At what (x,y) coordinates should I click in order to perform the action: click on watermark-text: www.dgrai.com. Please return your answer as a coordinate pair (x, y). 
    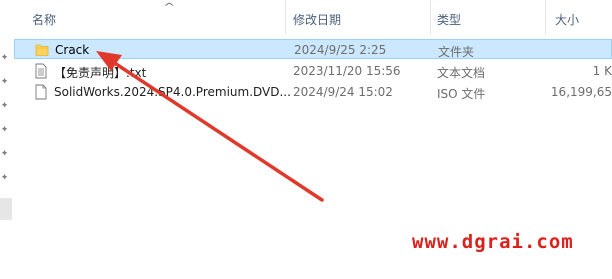
    Looking at the image, I should click on (493, 242).